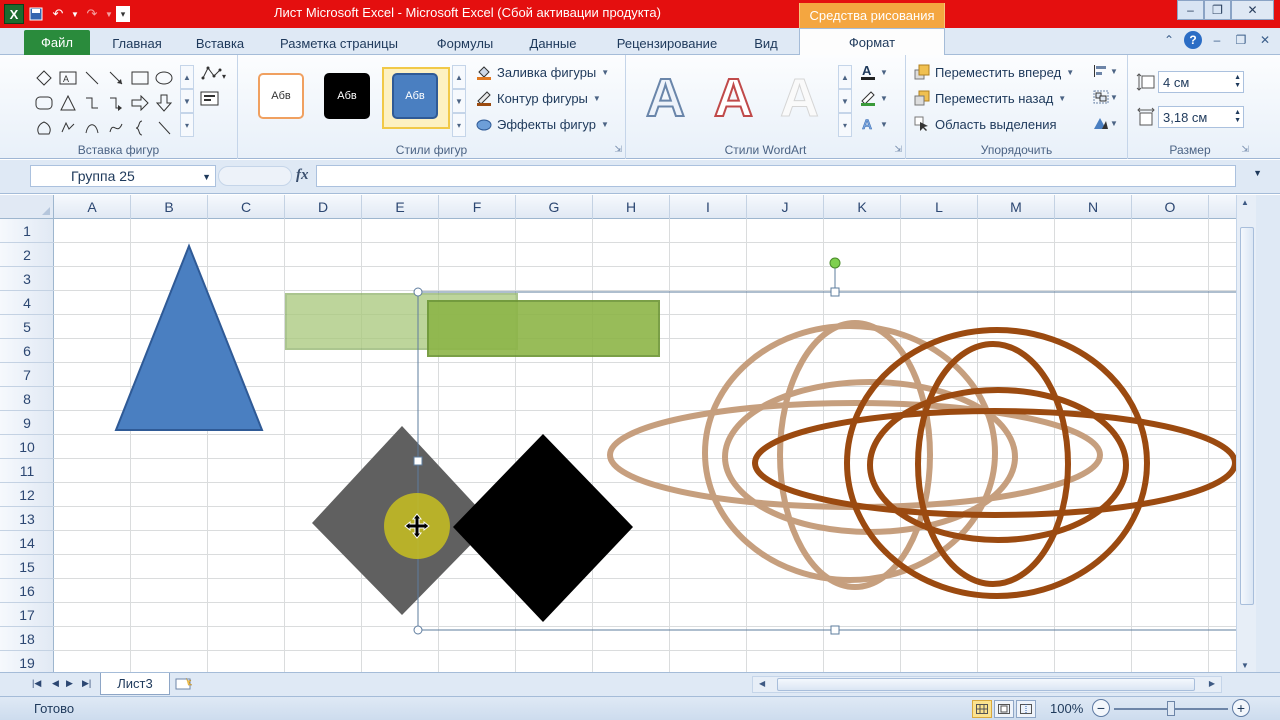  I want to click on minimize-ribbon-icon: ⌃, so click(1169, 40).